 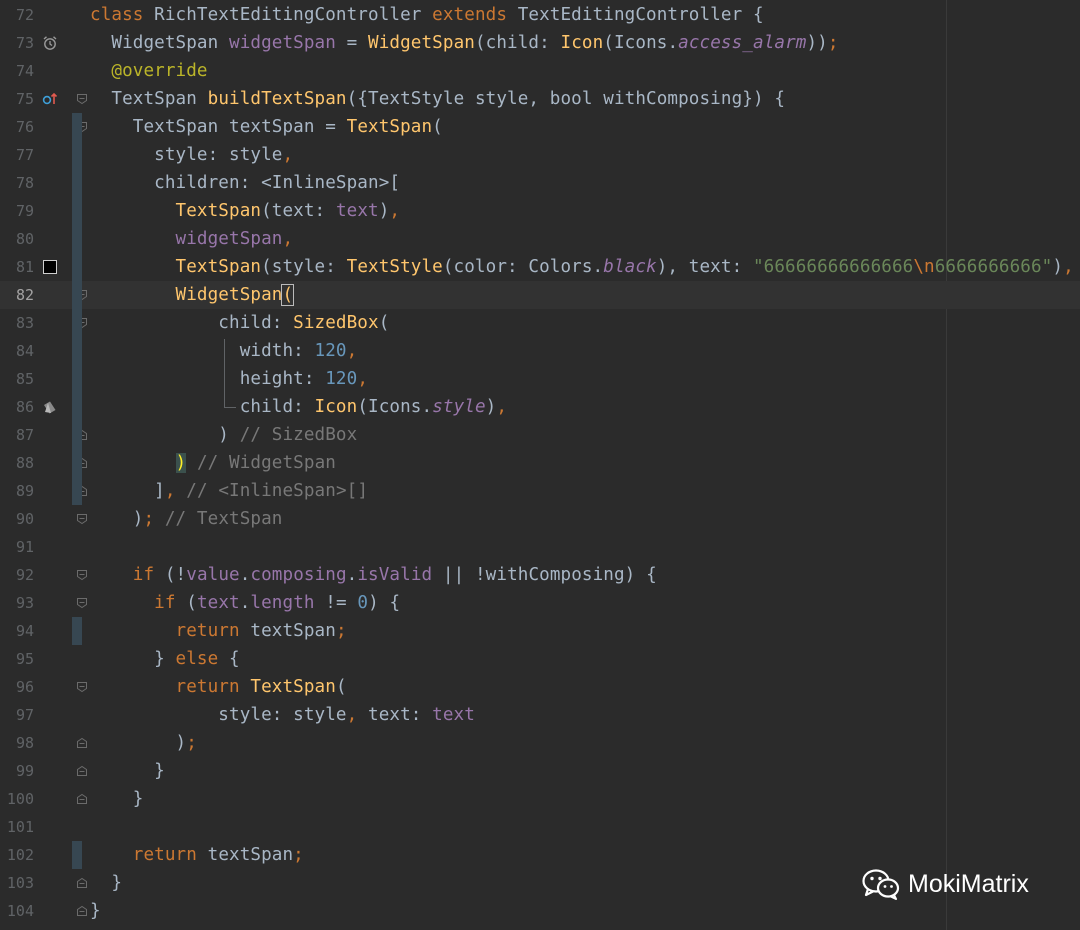 I want to click on code-line: 86 child: Icon(Icons.style),, so click(x=540, y=407).